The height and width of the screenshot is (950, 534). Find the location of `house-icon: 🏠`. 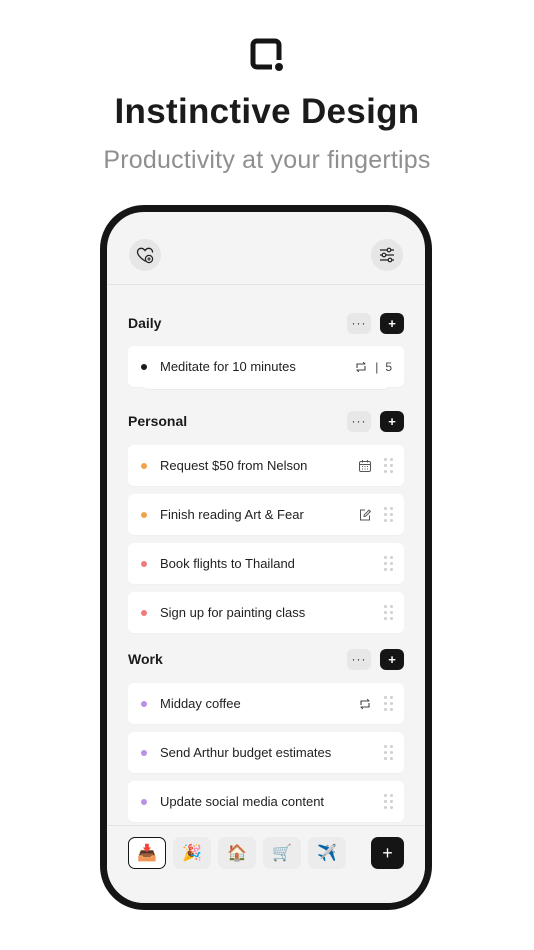

house-icon: 🏠 is located at coordinates (237, 853).